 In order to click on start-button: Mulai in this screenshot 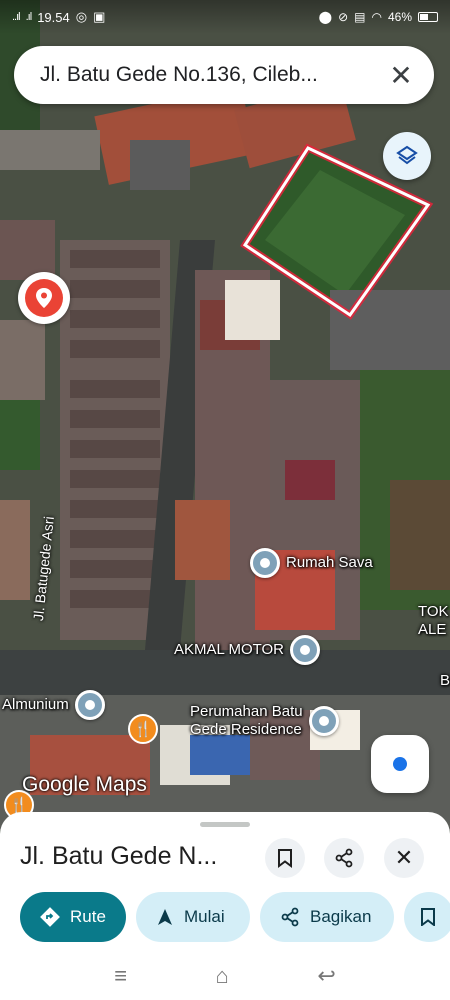, I will do `click(193, 917)`.